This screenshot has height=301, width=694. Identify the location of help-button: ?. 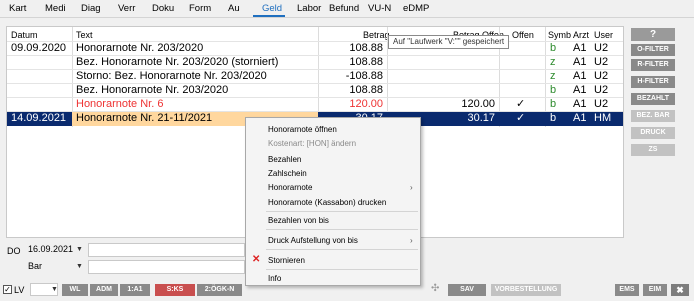
(653, 34).